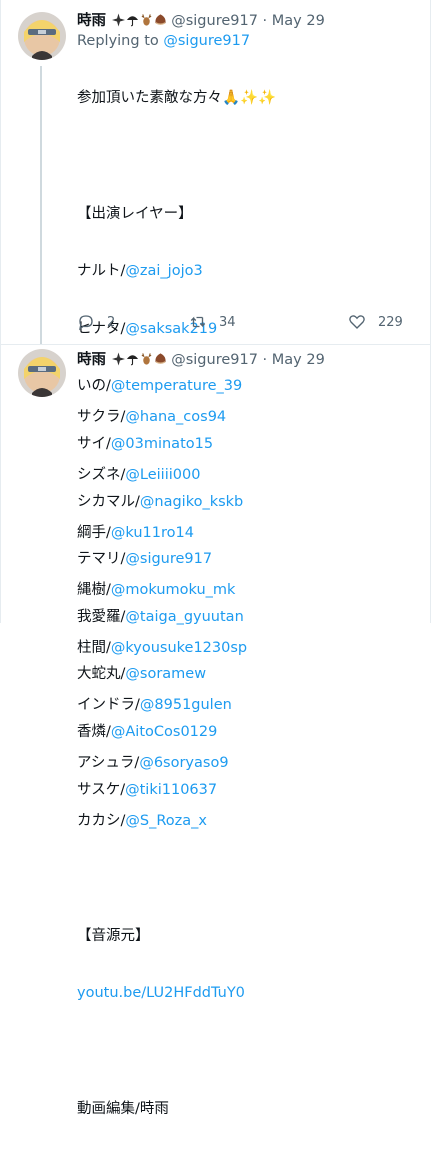 This screenshot has height=1157, width=431. What do you see at coordinates (186, 705) in the screenshot?
I see `mention-link: @8951gulen` at bounding box center [186, 705].